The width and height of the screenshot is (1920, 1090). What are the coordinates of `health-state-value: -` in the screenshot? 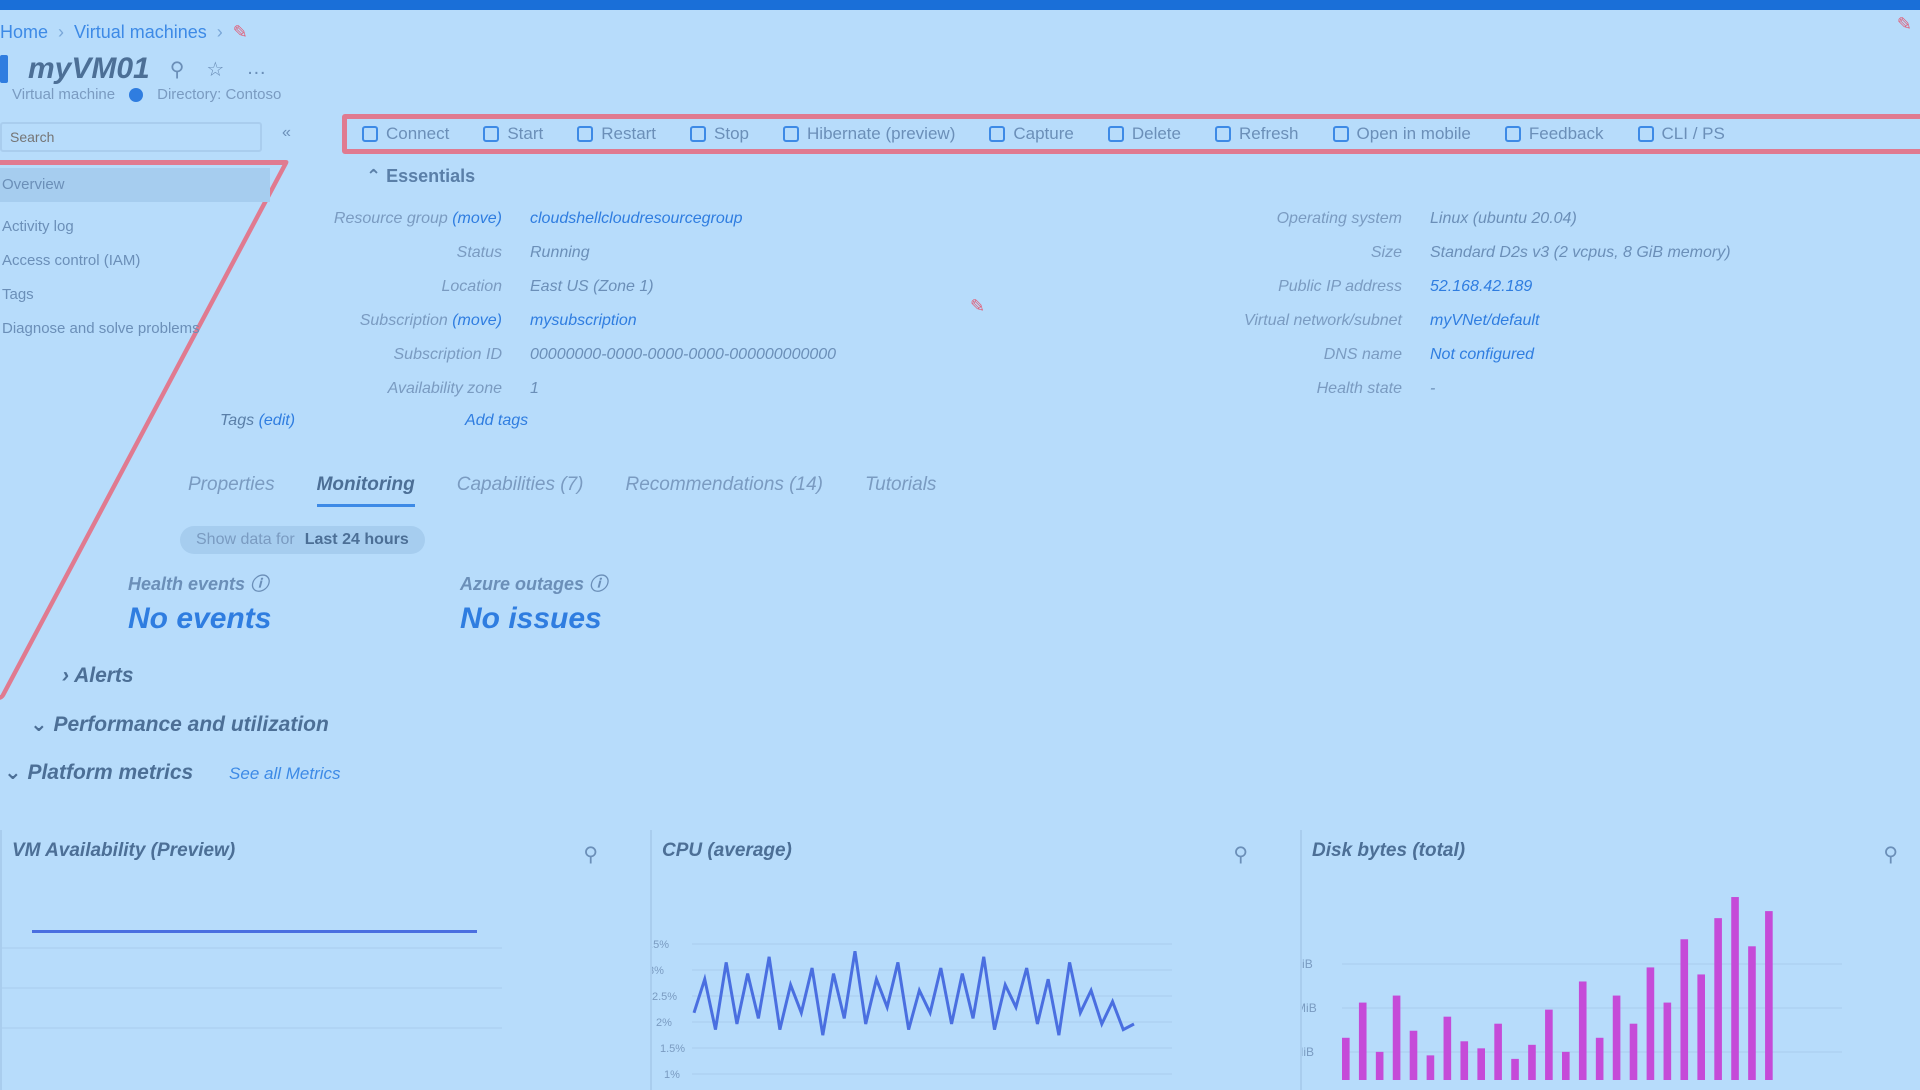 It's located at (1433, 388).